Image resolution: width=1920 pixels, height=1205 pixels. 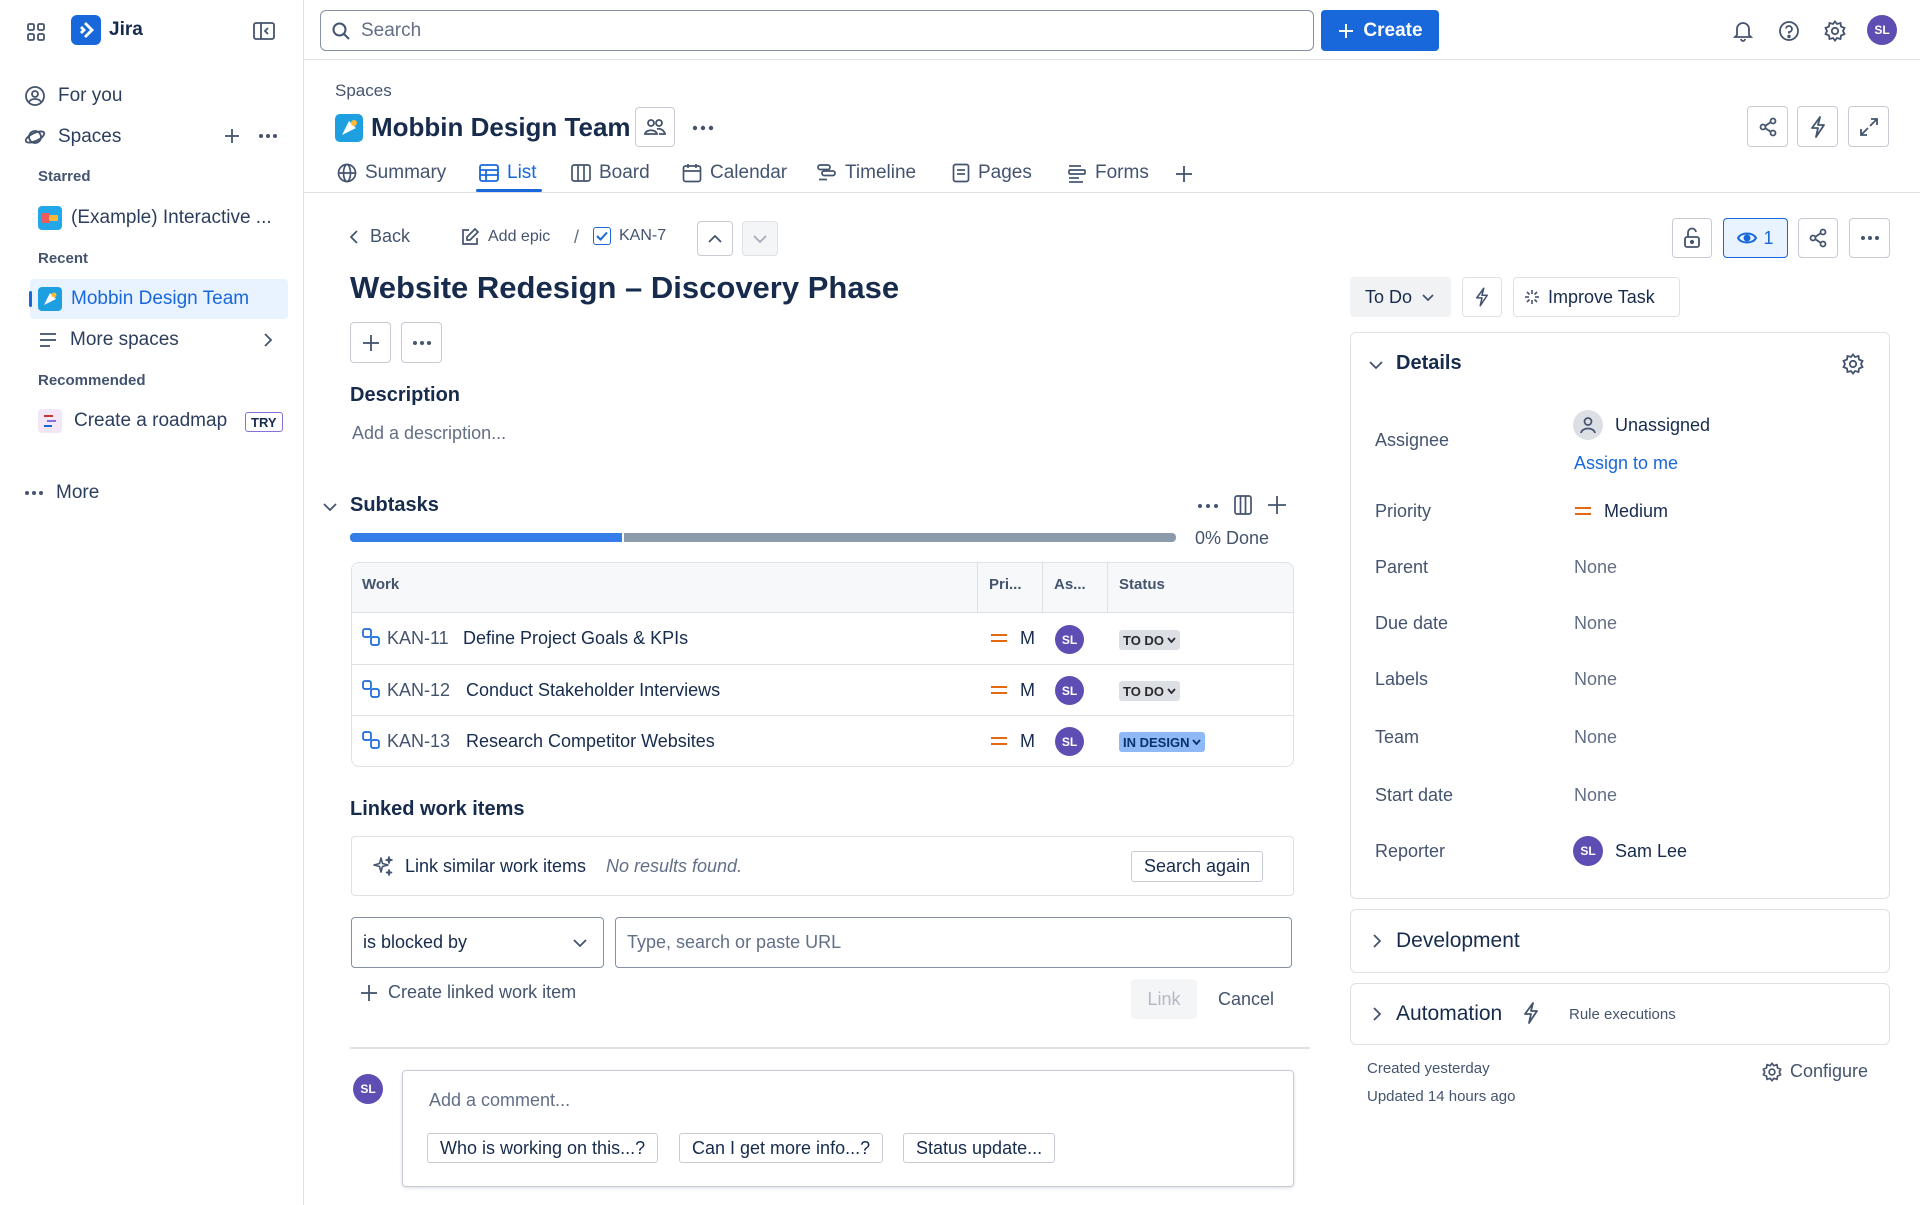 What do you see at coordinates (391, 173) in the screenshot?
I see `tab-summary: Summary` at bounding box center [391, 173].